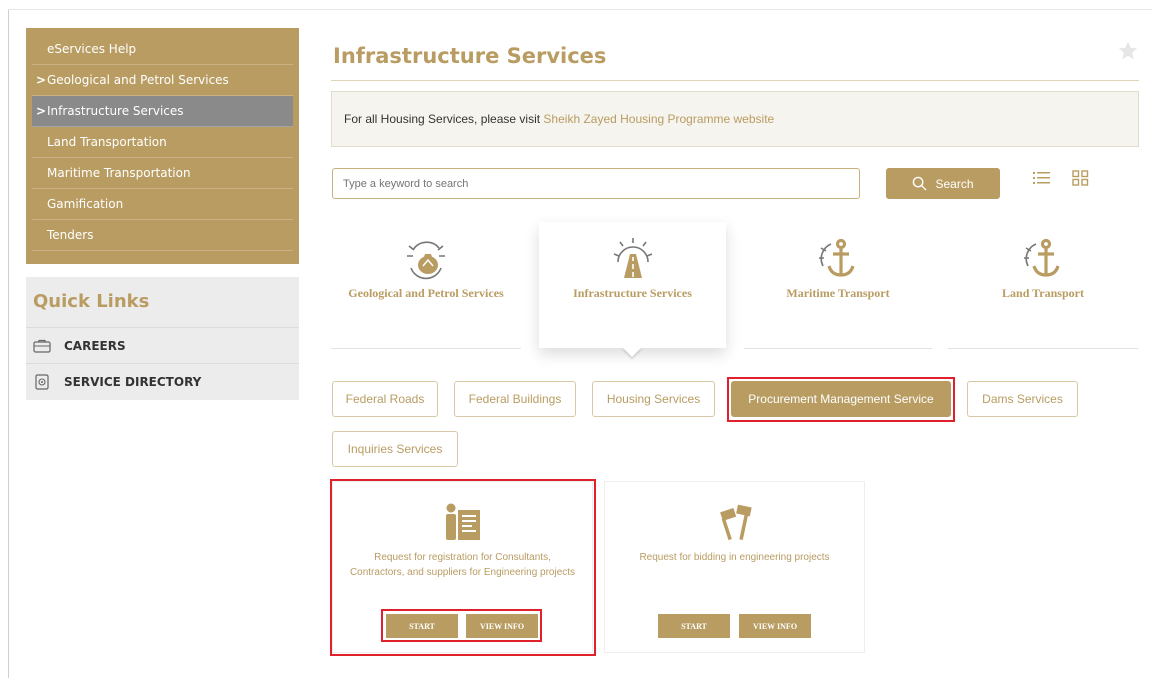 The height and width of the screenshot is (678, 1152). What do you see at coordinates (470, 56) in the screenshot?
I see `page-title: Infrastructure Services` at bounding box center [470, 56].